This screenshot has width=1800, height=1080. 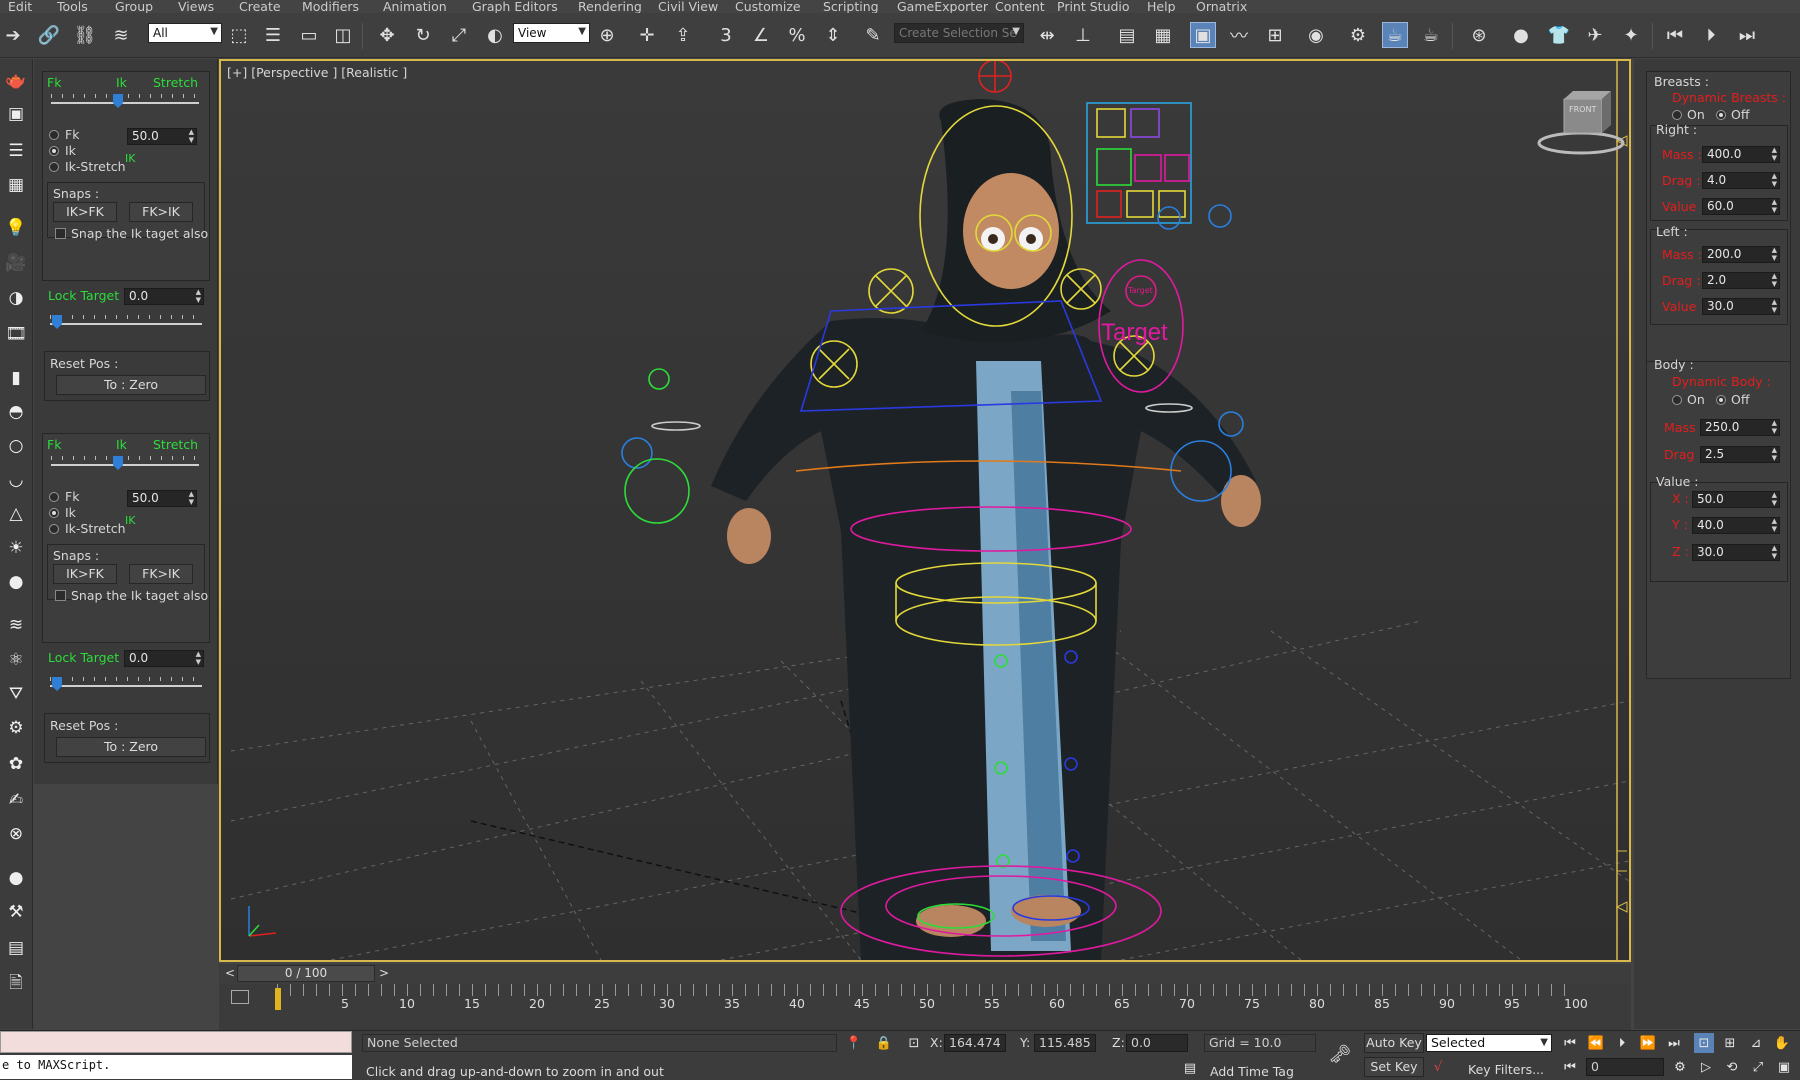 What do you see at coordinates (914, 1043) in the screenshot?
I see `absolute-mode-icon: ⊡` at bounding box center [914, 1043].